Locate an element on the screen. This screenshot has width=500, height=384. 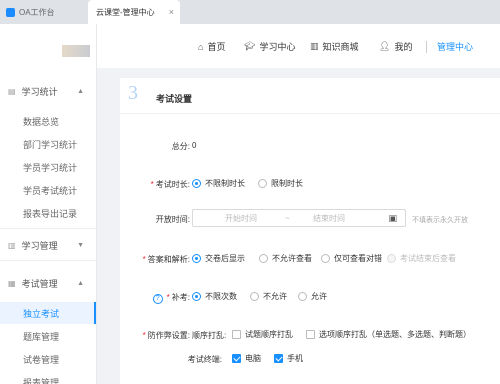
order-shuffle-label: 顺序打乱: is located at coordinates (209, 335).